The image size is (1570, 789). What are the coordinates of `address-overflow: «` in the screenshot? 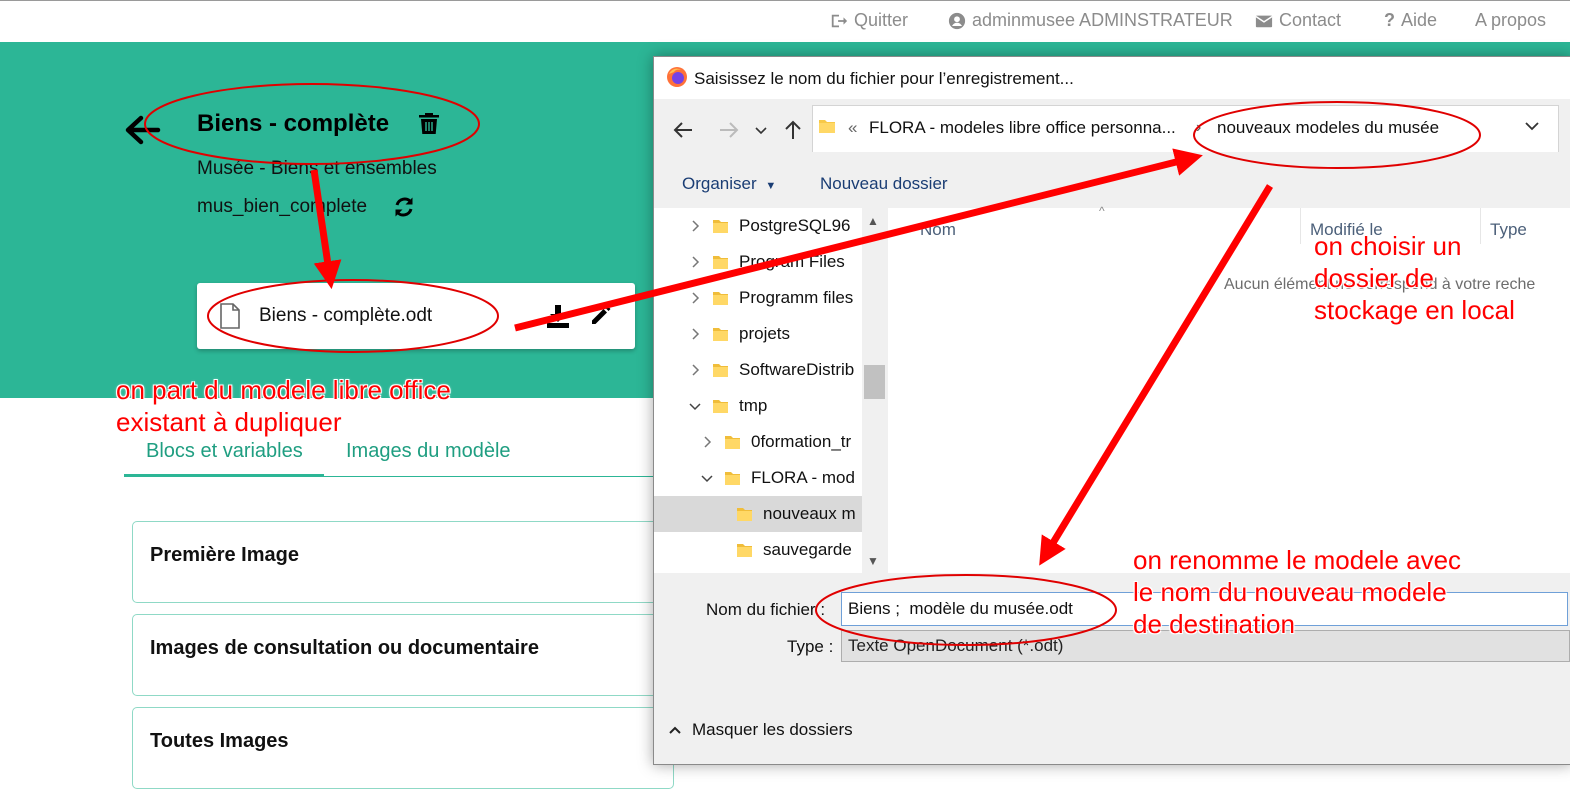 It's located at (852, 128).